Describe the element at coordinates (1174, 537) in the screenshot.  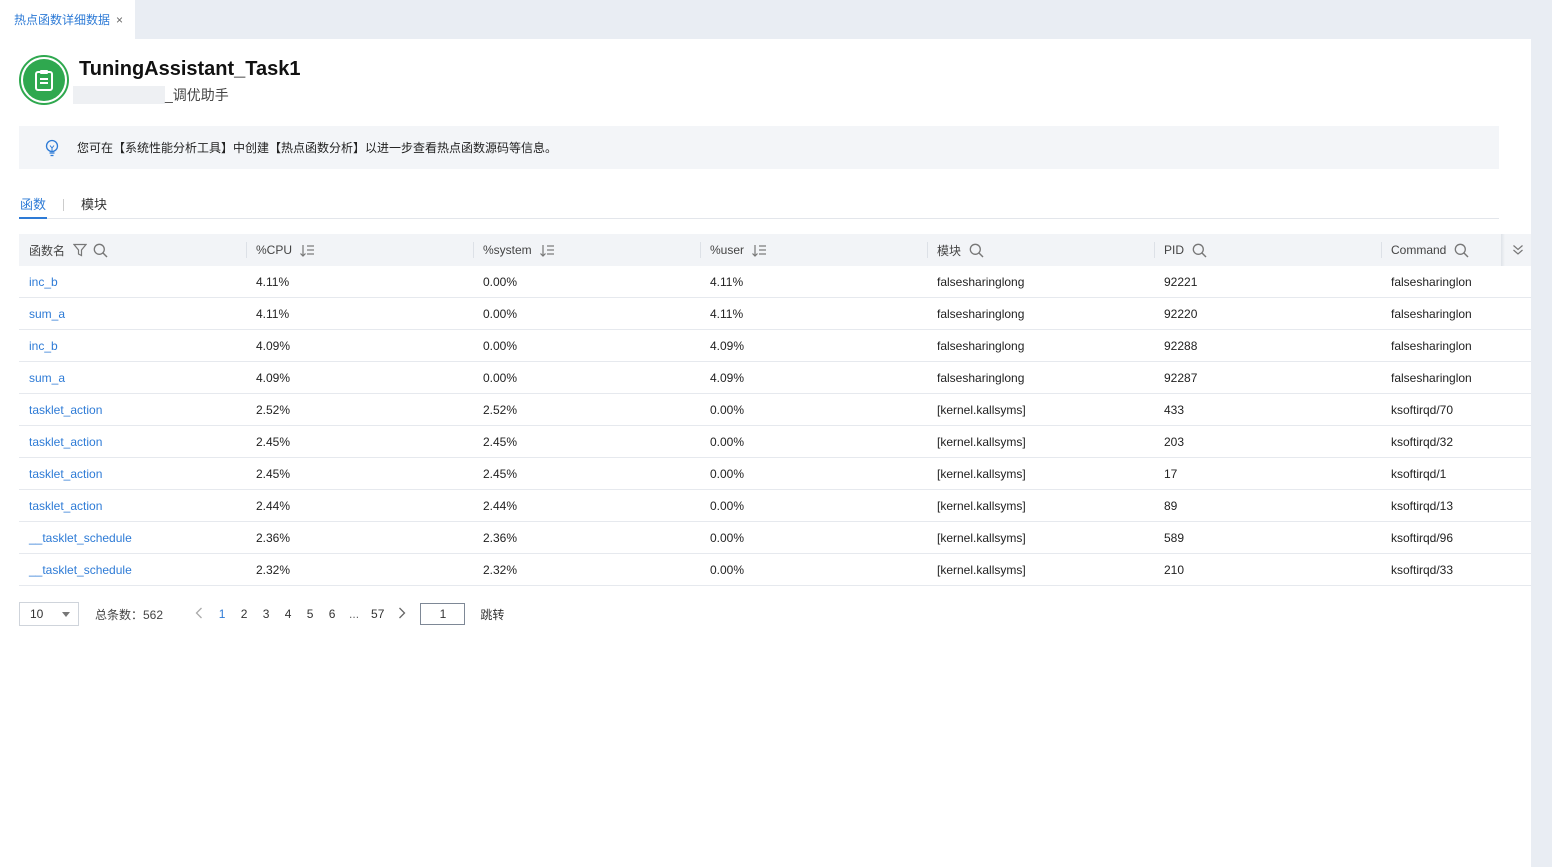
I see `table-cell: 589` at that location.